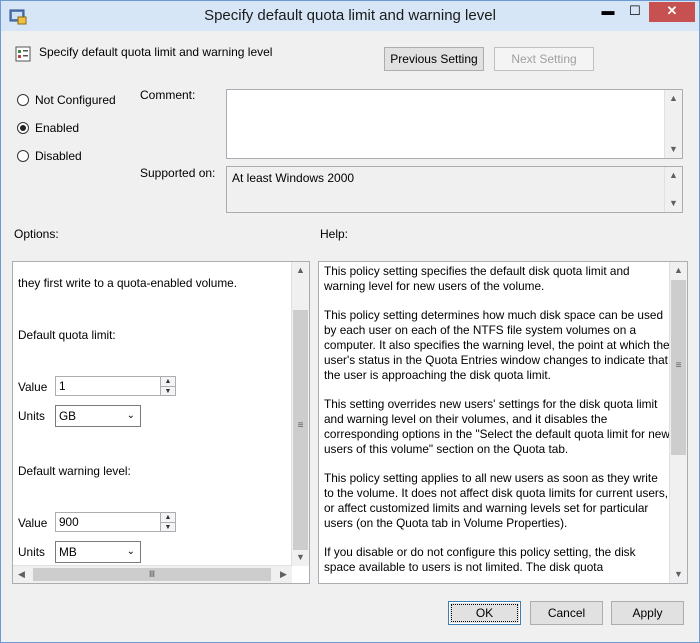 The height and width of the screenshot is (643, 700). What do you see at coordinates (68, 552) in the screenshot?
I see `warning-units-value: MB` at bounding box center [68, 552].